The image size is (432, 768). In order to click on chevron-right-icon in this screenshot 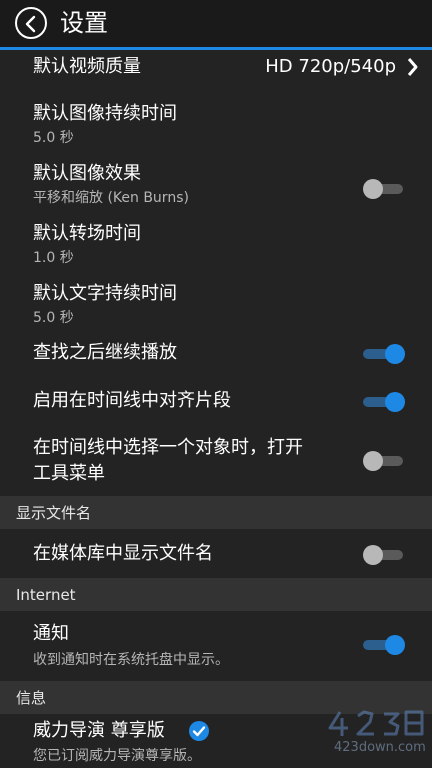, I will do `click(412, 67)`.